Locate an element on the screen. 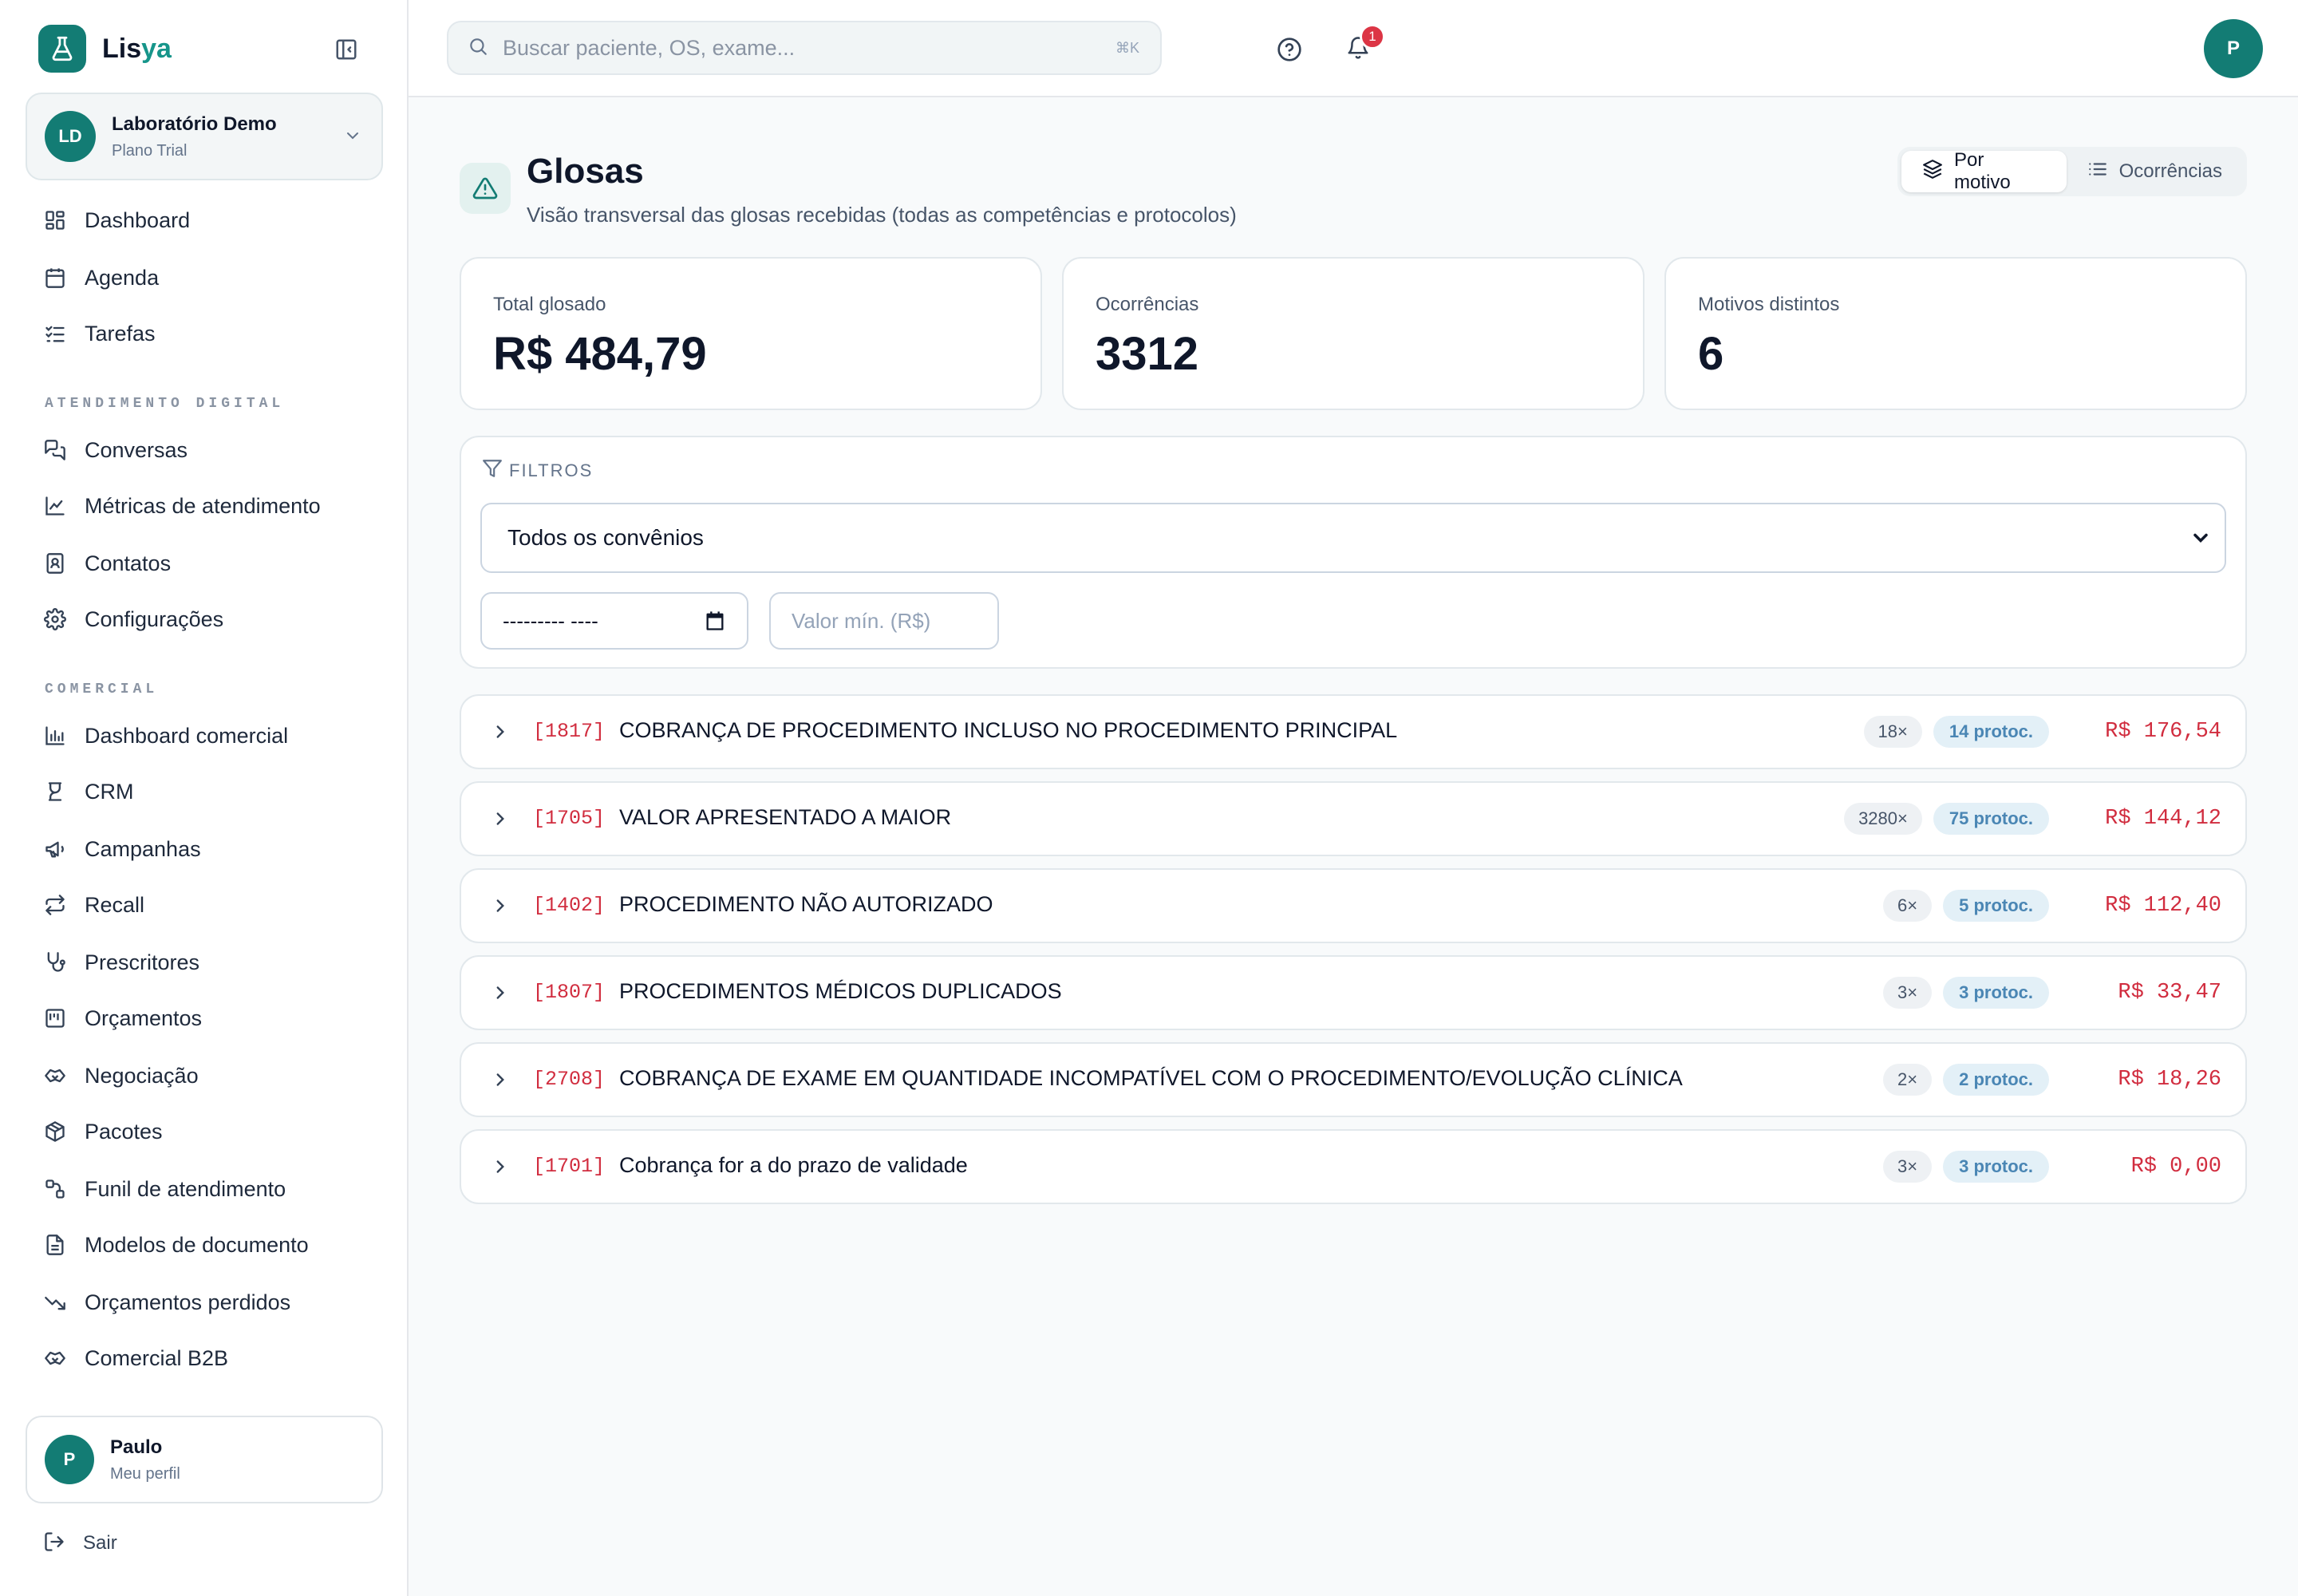  logout-icon is located at coordinates (54, 1544).